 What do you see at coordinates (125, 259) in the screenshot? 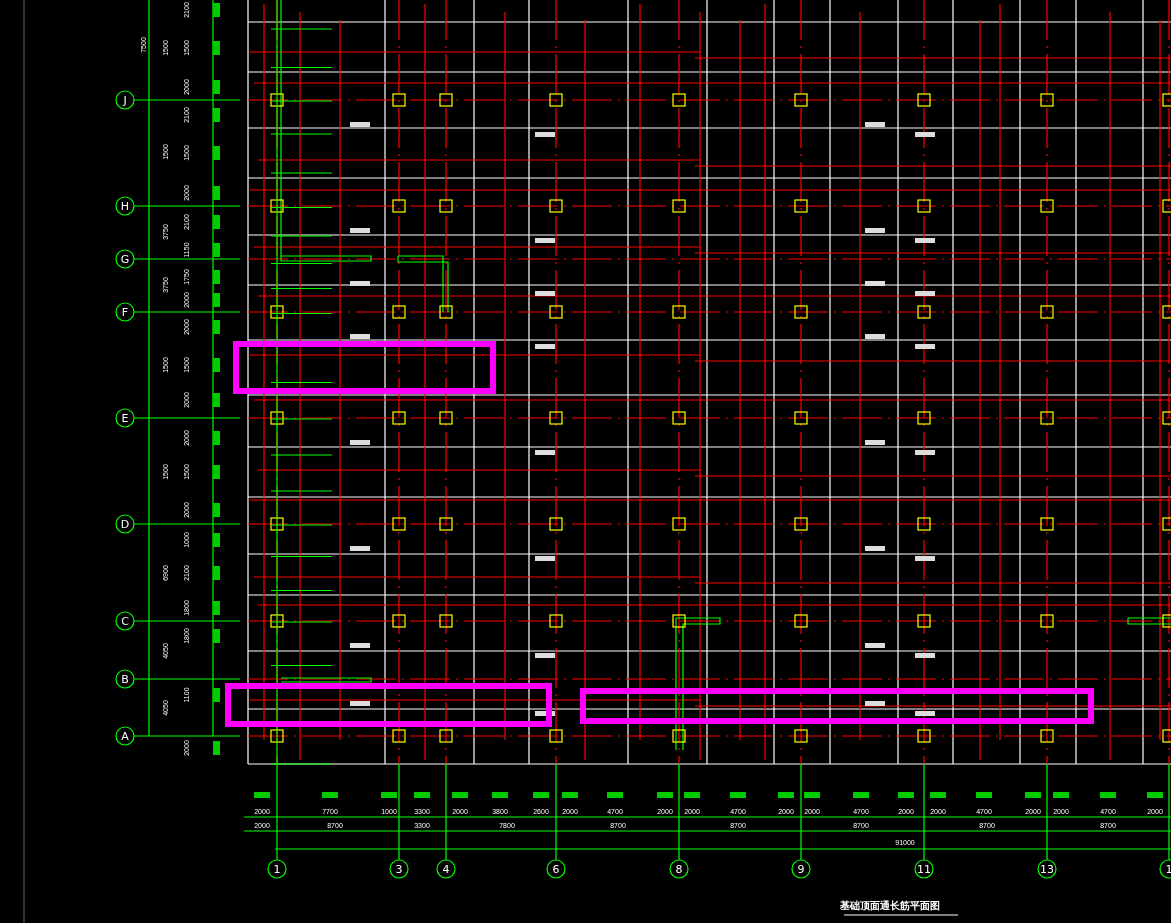
I see `axis-label: G` at bounding box center [125, 259].